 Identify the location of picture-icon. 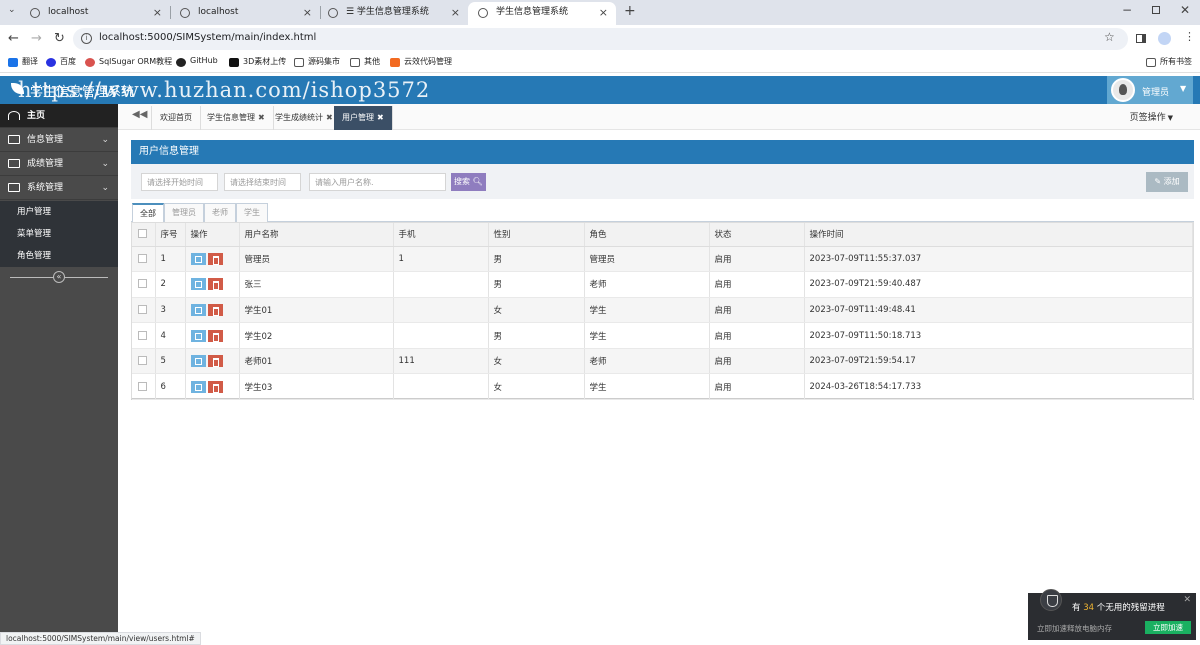
(14, 163).